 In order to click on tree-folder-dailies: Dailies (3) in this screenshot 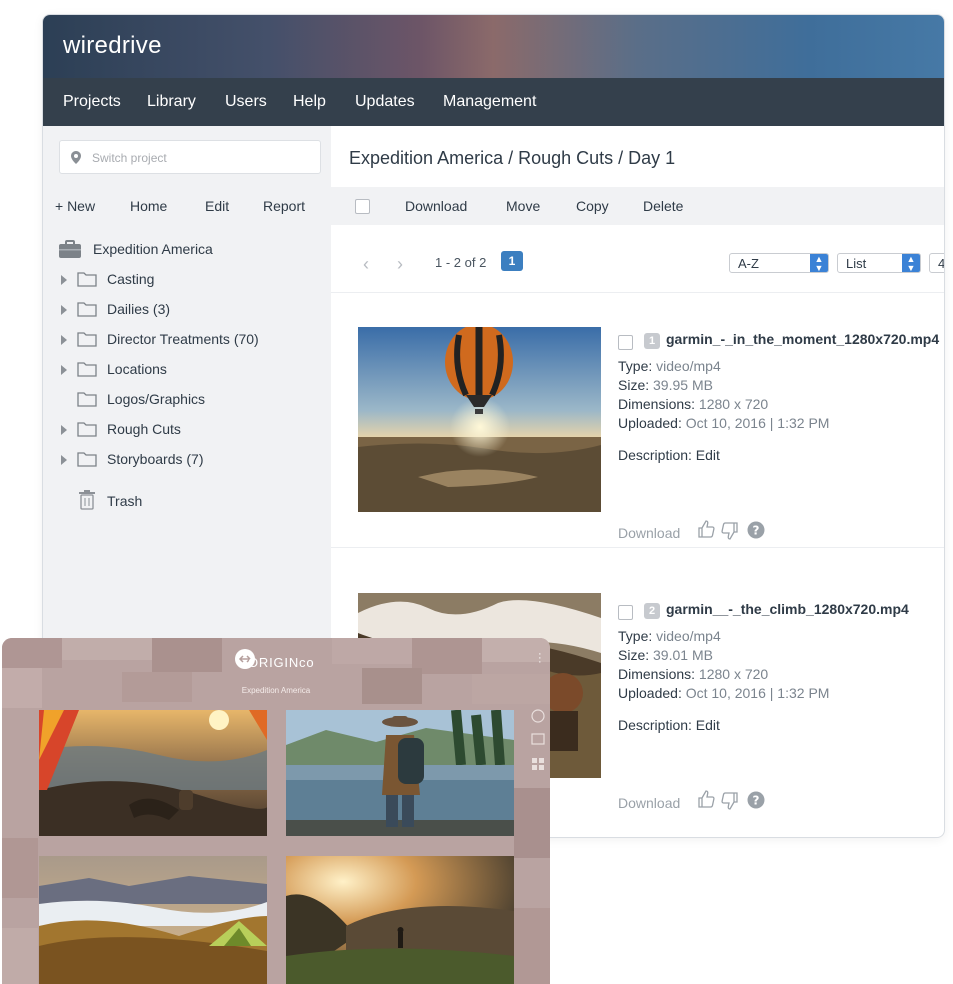, I will do `click(187, 309)`.